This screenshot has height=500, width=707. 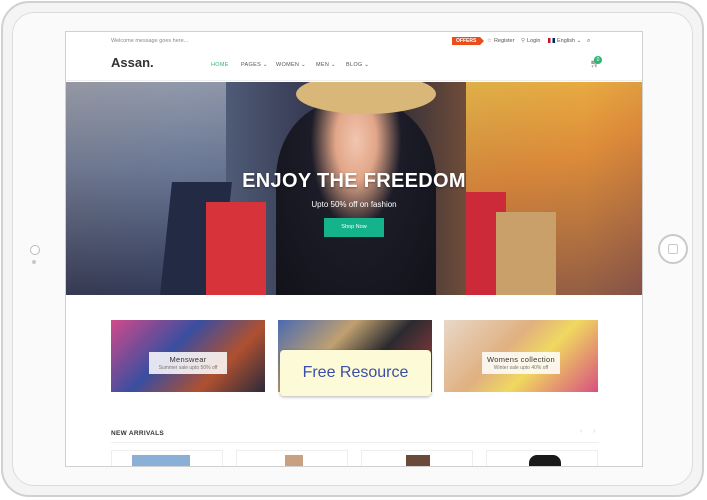 I want to click on hero-subtitle: Upto 50% off on fashion, so click(x=354, y=204).